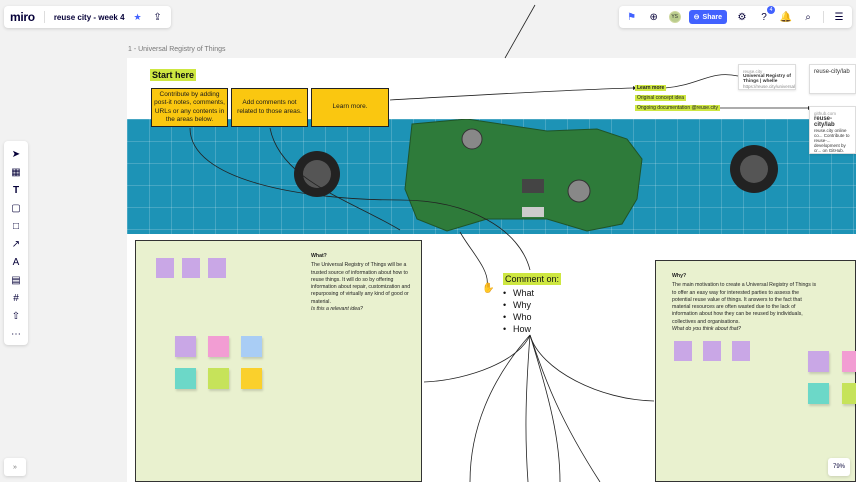 This screenshot has height=482, width=856. Describe the element at coordinates (251, 378) in the screenshot. I see `sticky-note-yellow` at that location.